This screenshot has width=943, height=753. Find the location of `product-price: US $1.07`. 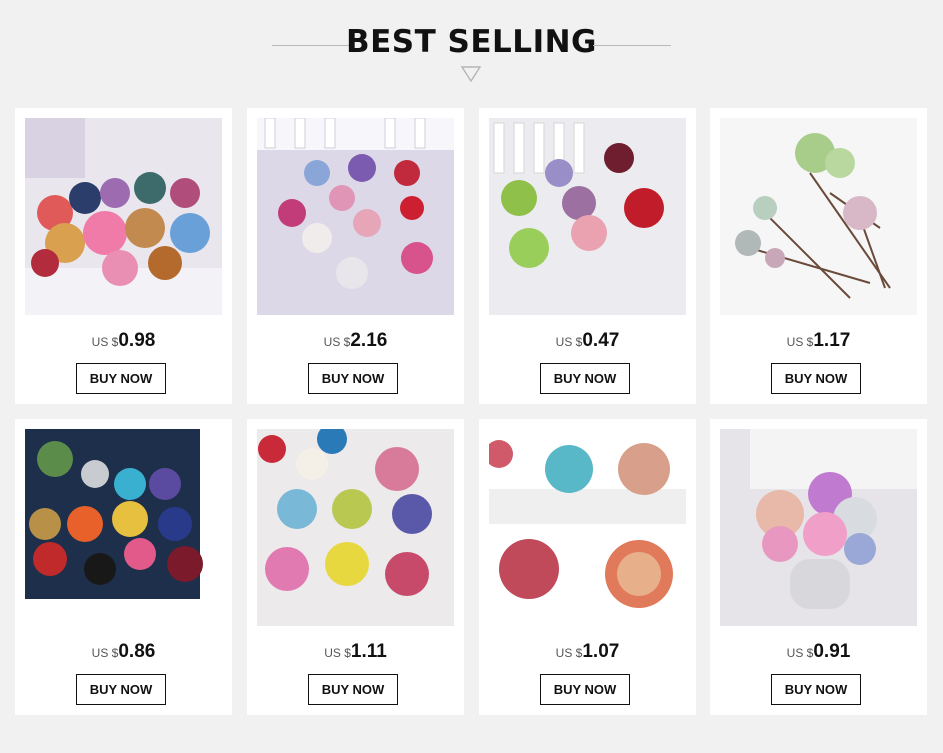

product-price: US $1.07 is located at coordinates (587, 652).